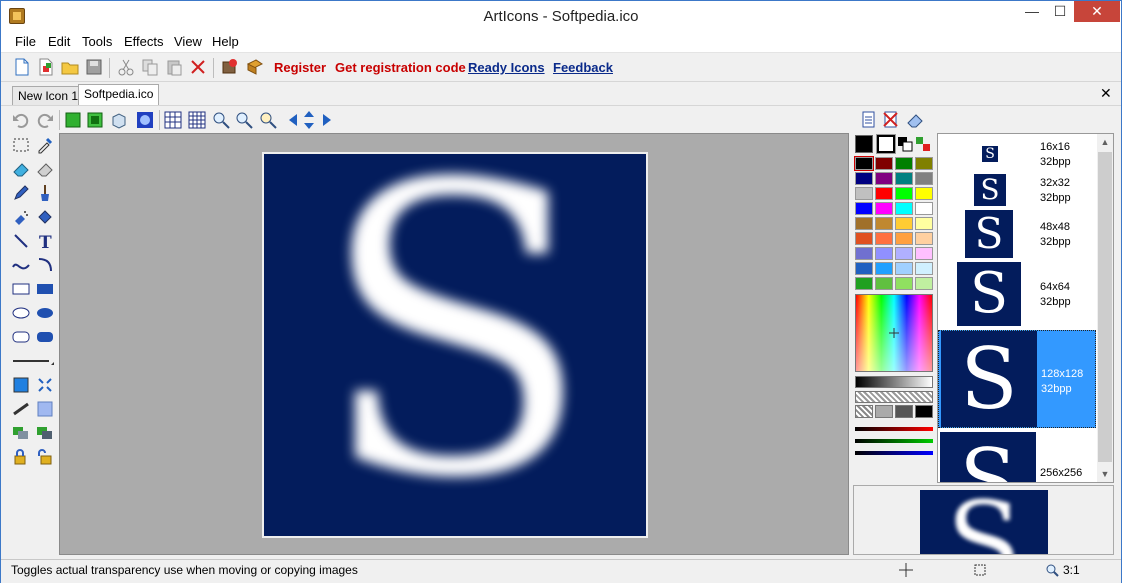 This screenshot has height=583, width=1122. What do you see at coordinates (45, 145) in the screenshot?
I see `eyedropper-icon` at bounding box center [45, 145].